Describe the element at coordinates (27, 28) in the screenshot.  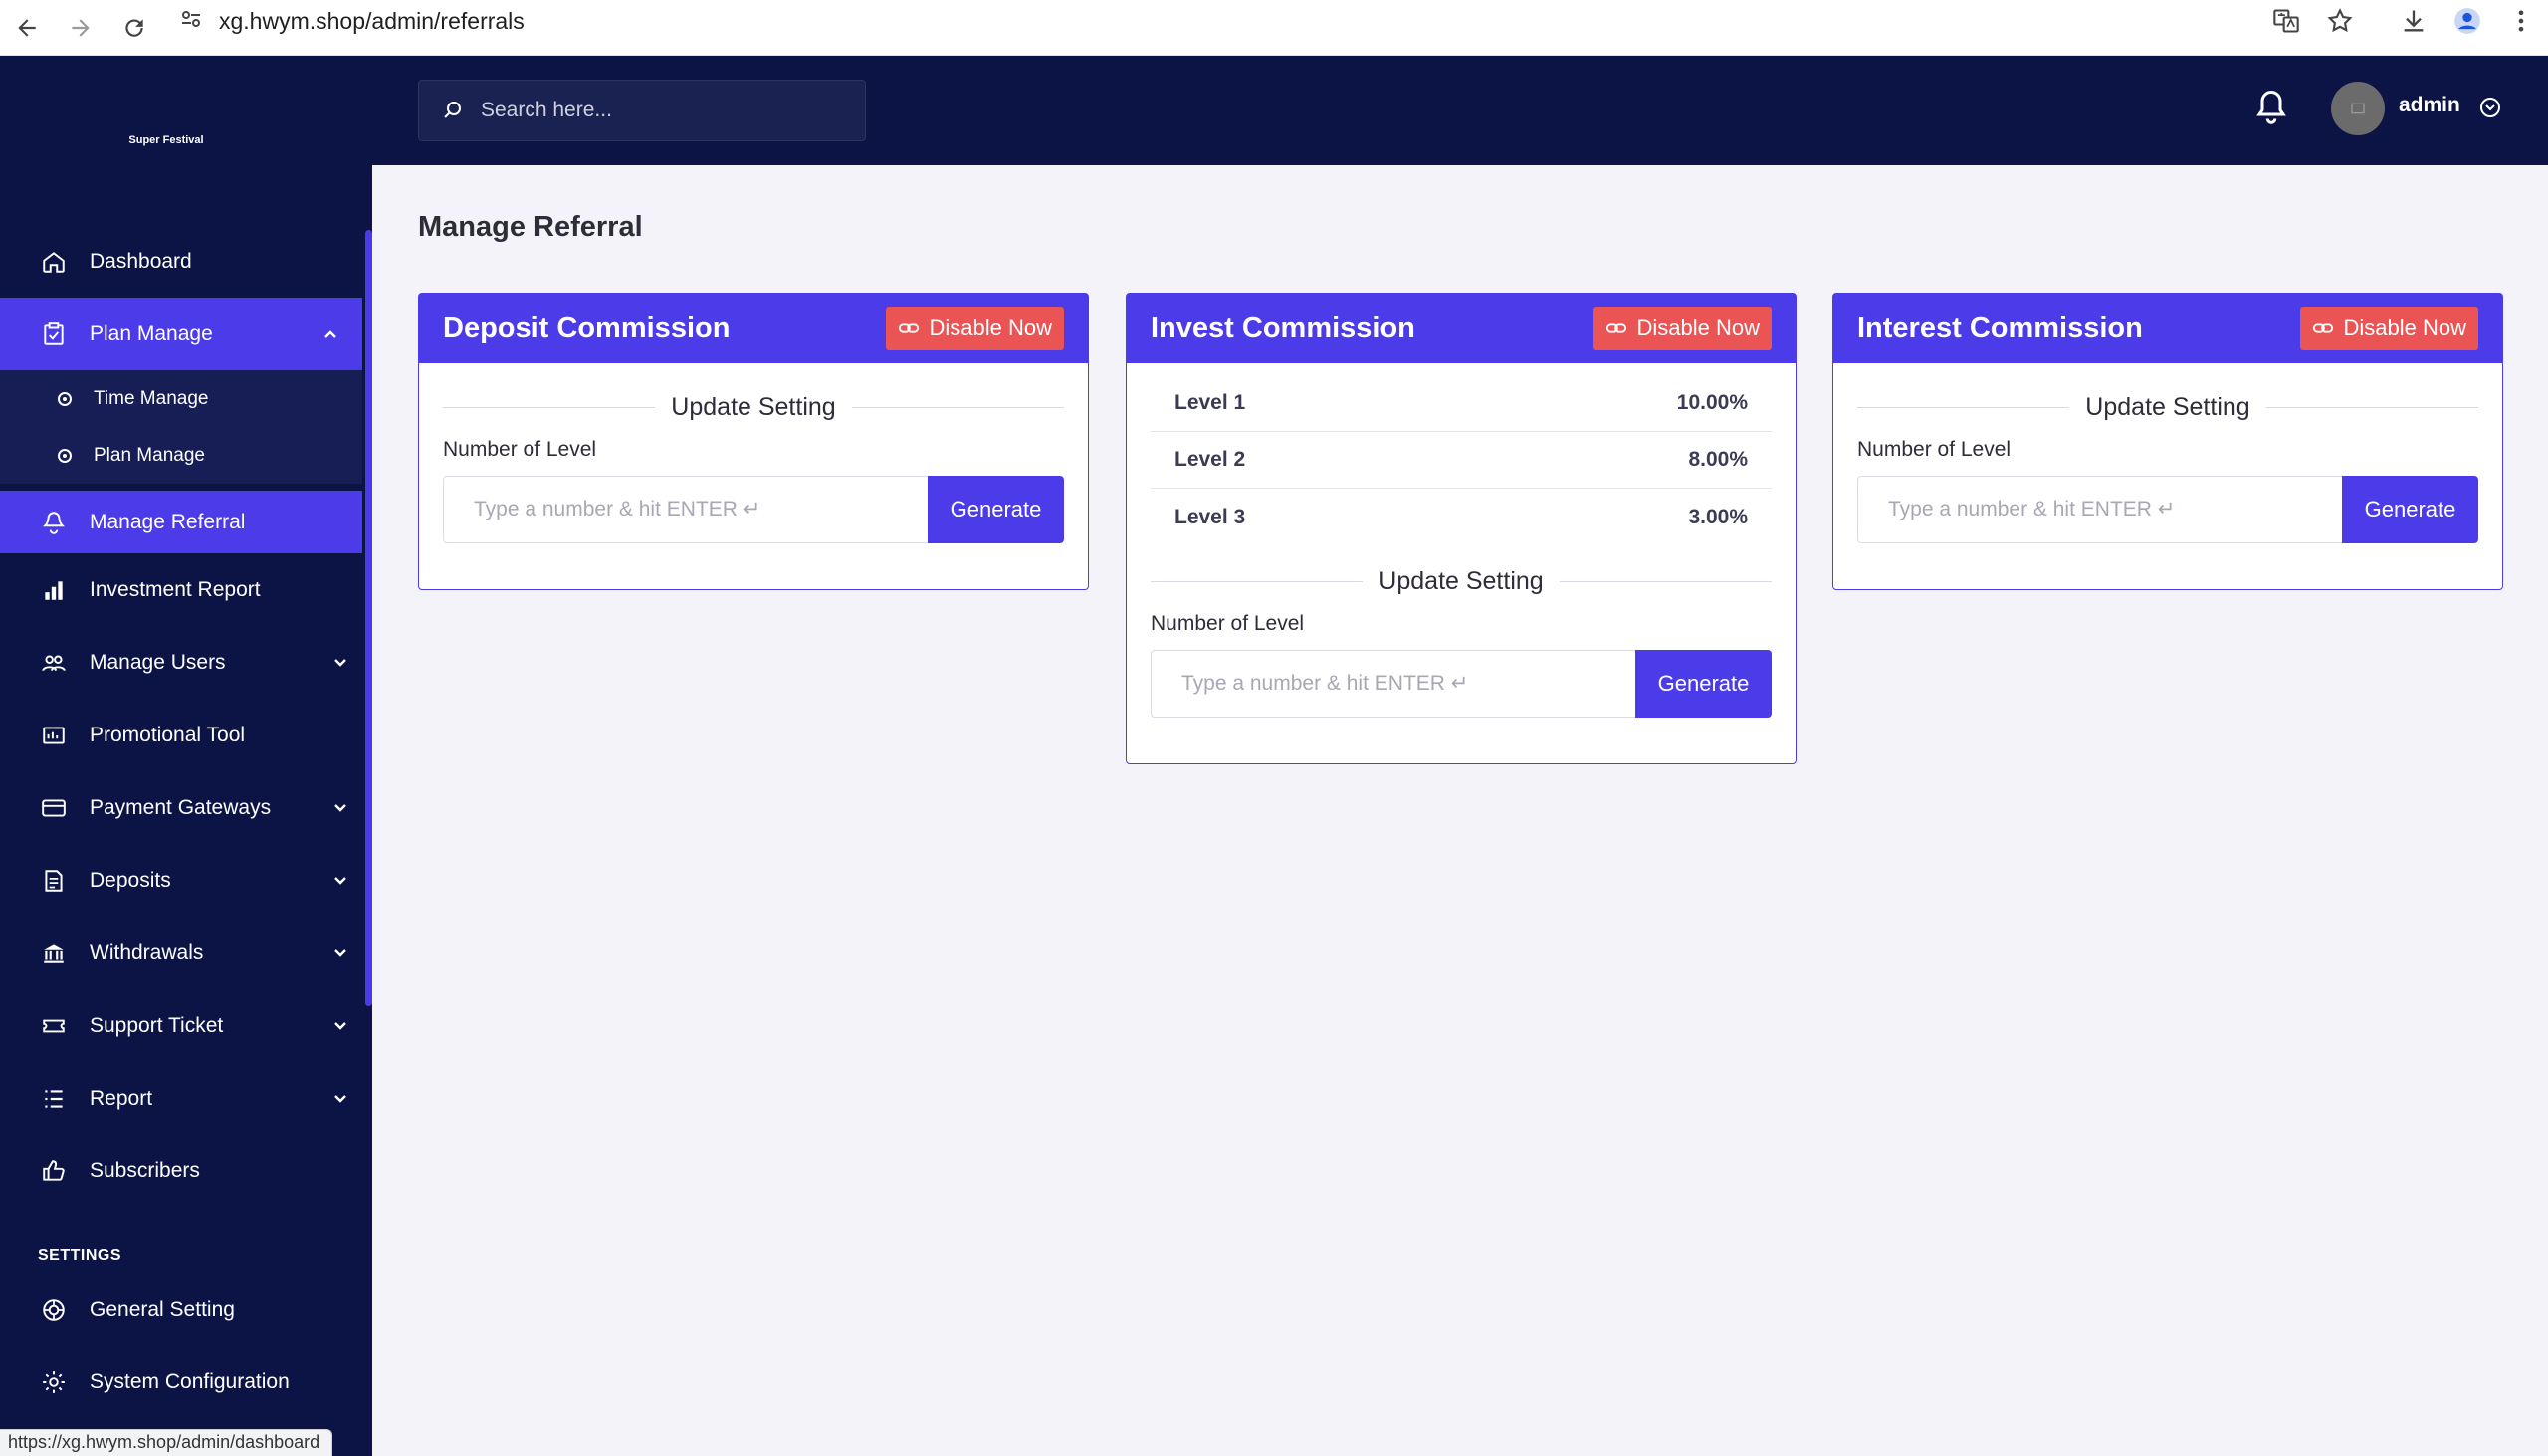
I see `back-icon` at that location.